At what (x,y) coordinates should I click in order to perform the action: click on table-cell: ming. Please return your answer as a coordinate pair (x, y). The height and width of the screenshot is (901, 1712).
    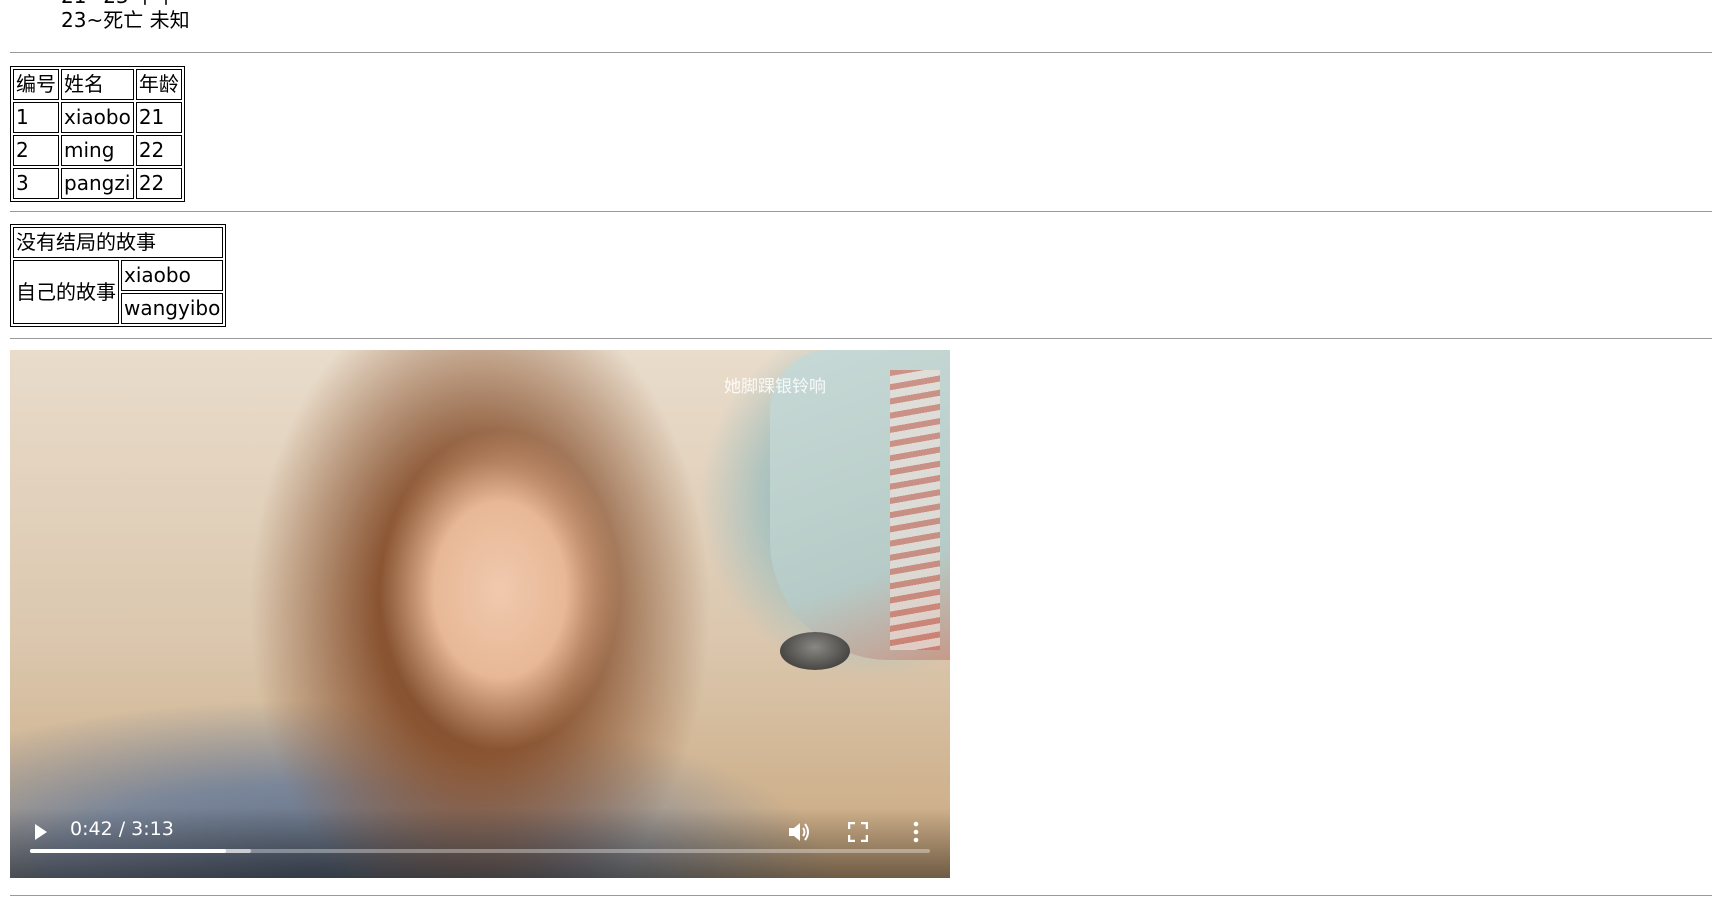
    Looking at the image, I should click on (97, 150).